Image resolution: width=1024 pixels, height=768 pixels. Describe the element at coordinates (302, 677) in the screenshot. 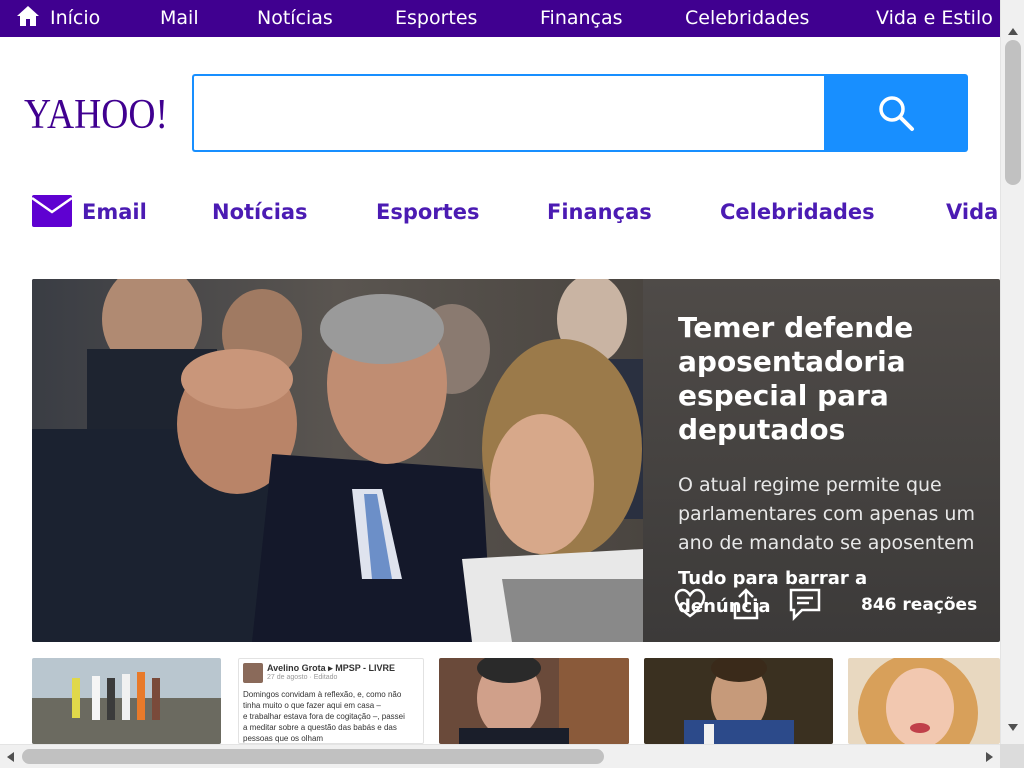

I see `post-date: 27 de agosto · Editado` at that location.